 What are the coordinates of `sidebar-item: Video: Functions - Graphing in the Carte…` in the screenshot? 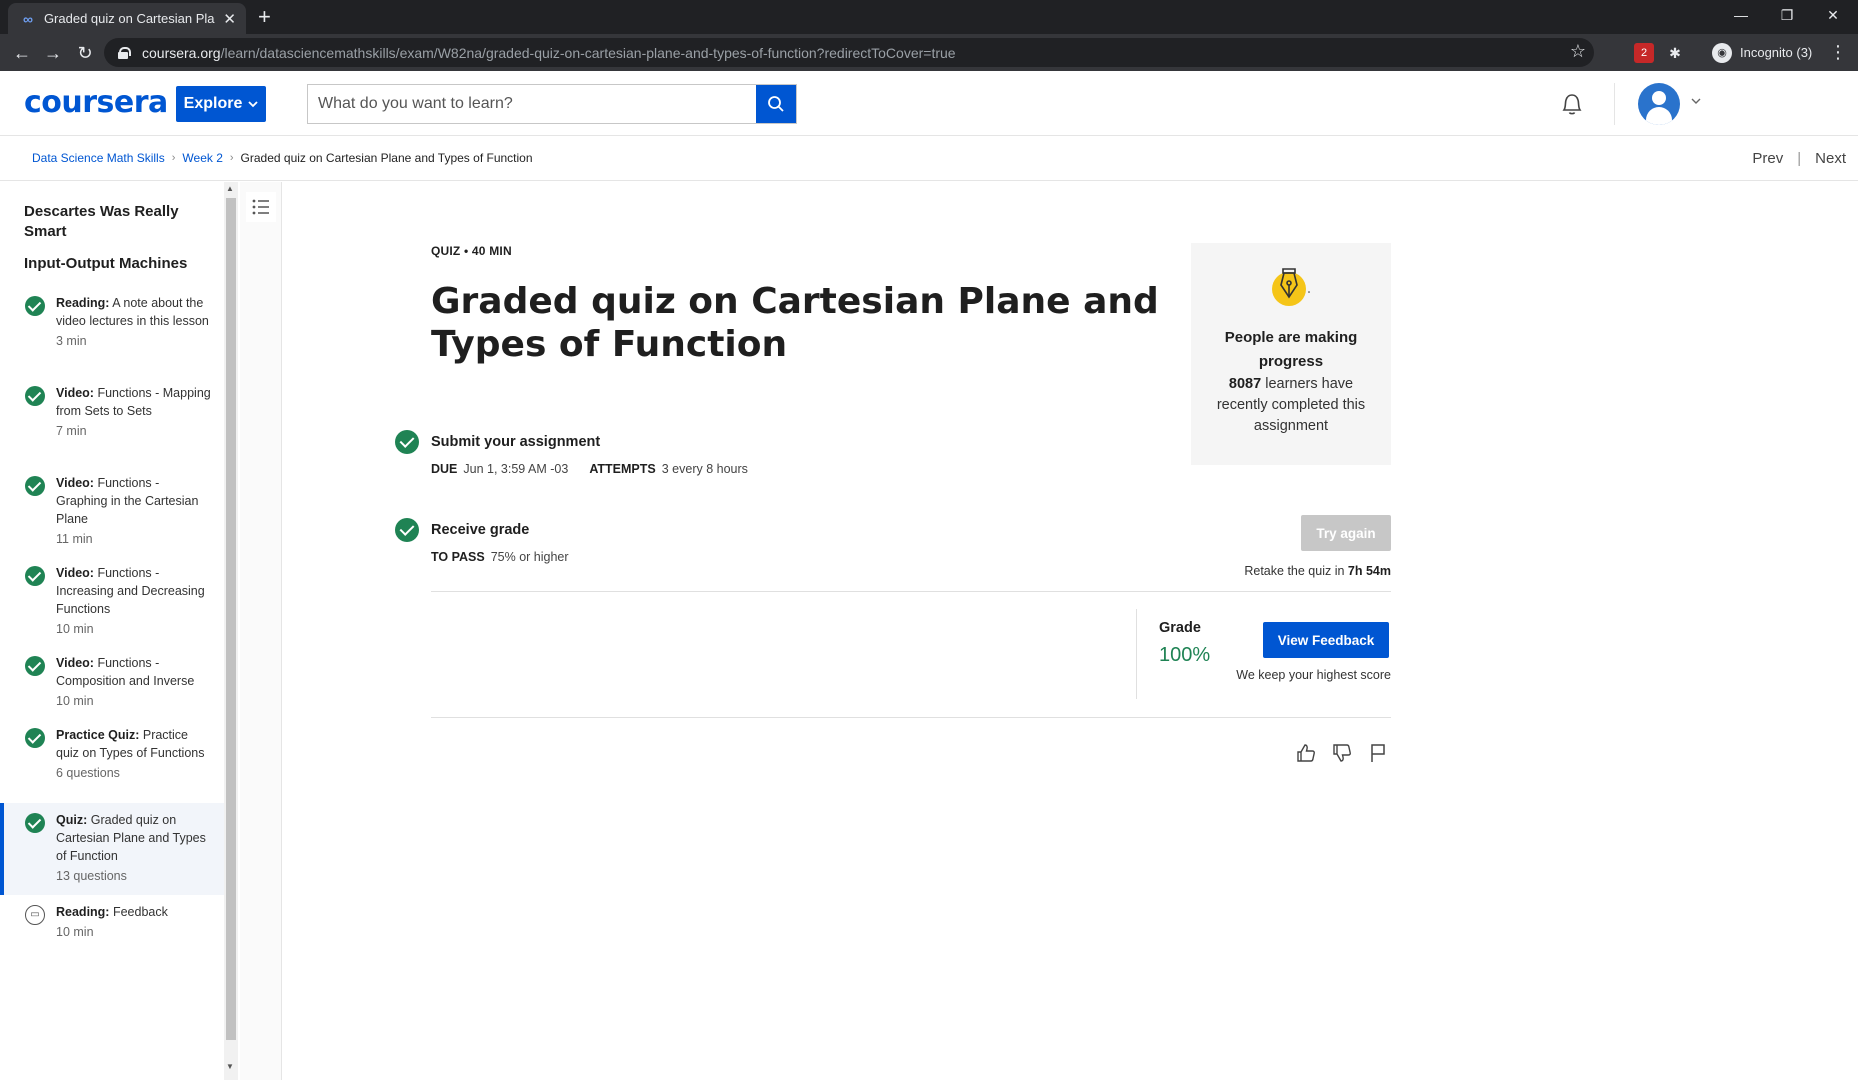 It's located at (112, 510).